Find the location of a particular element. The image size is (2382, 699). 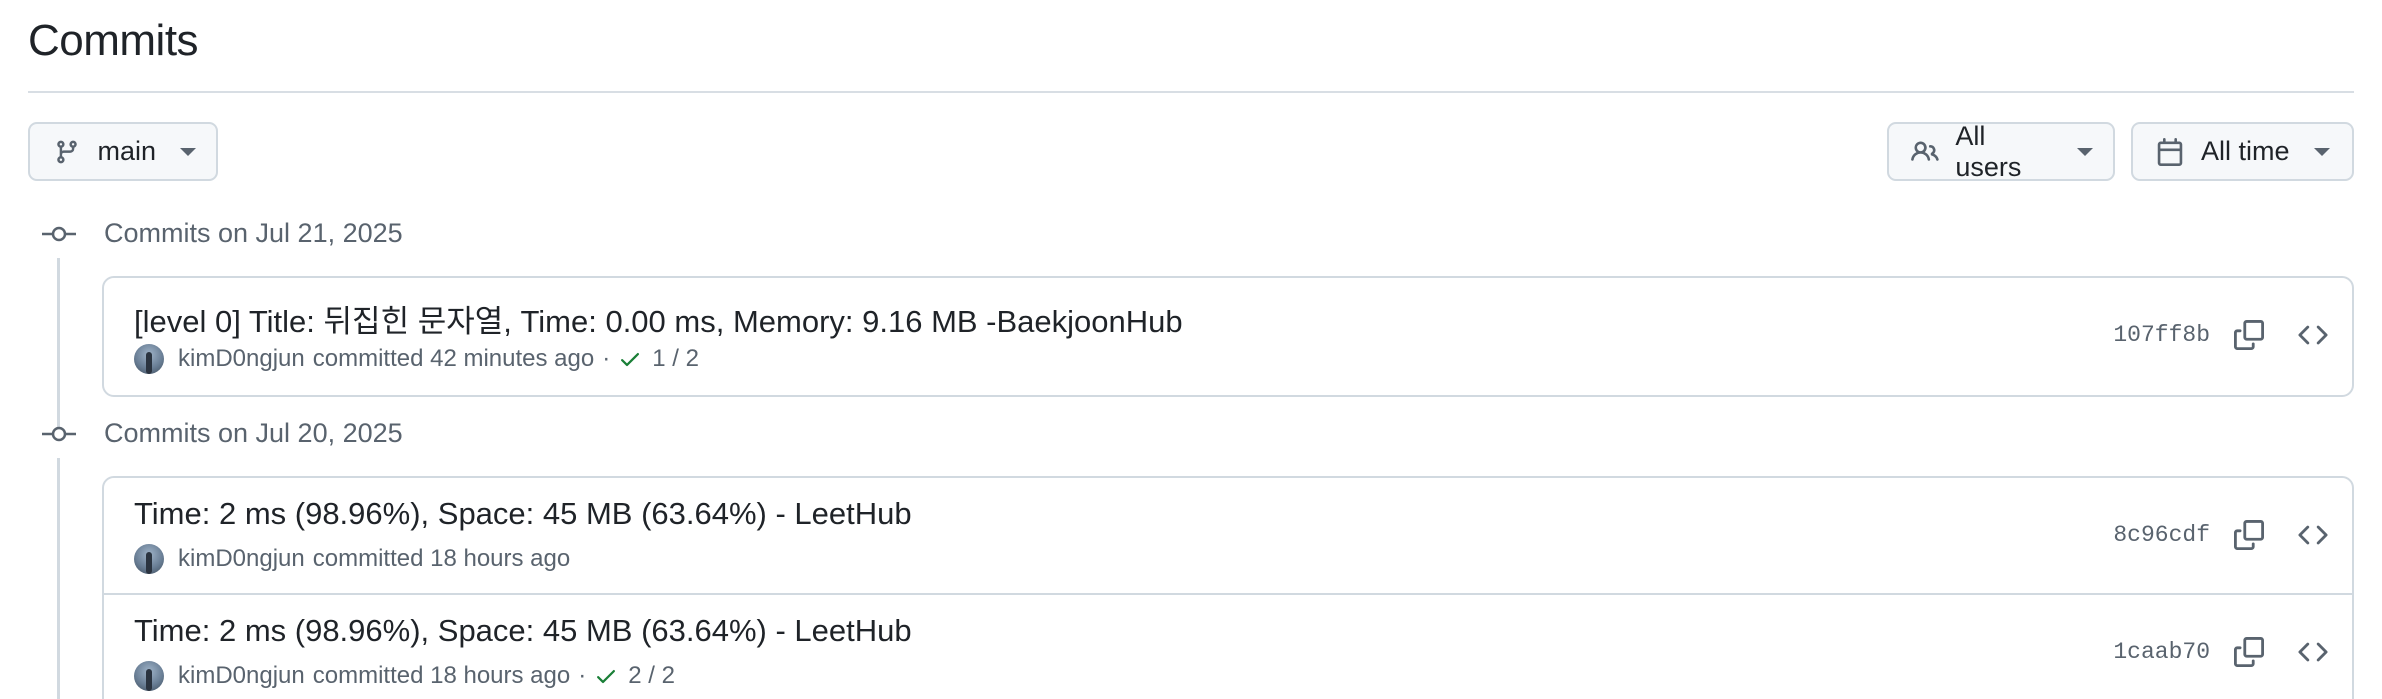

commit-group-date: Commits on Jul 21, 2025 is located at coordinates (253, 233).